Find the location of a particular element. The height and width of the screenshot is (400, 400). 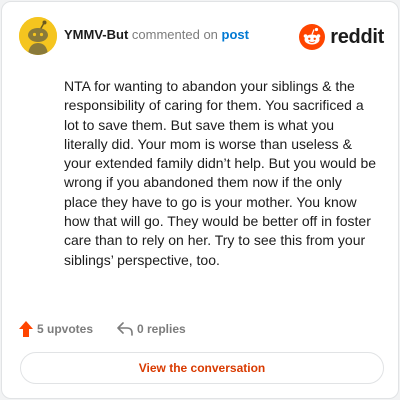

upvotes-stat: 5 upvotes is located at coordinates (56, 329).